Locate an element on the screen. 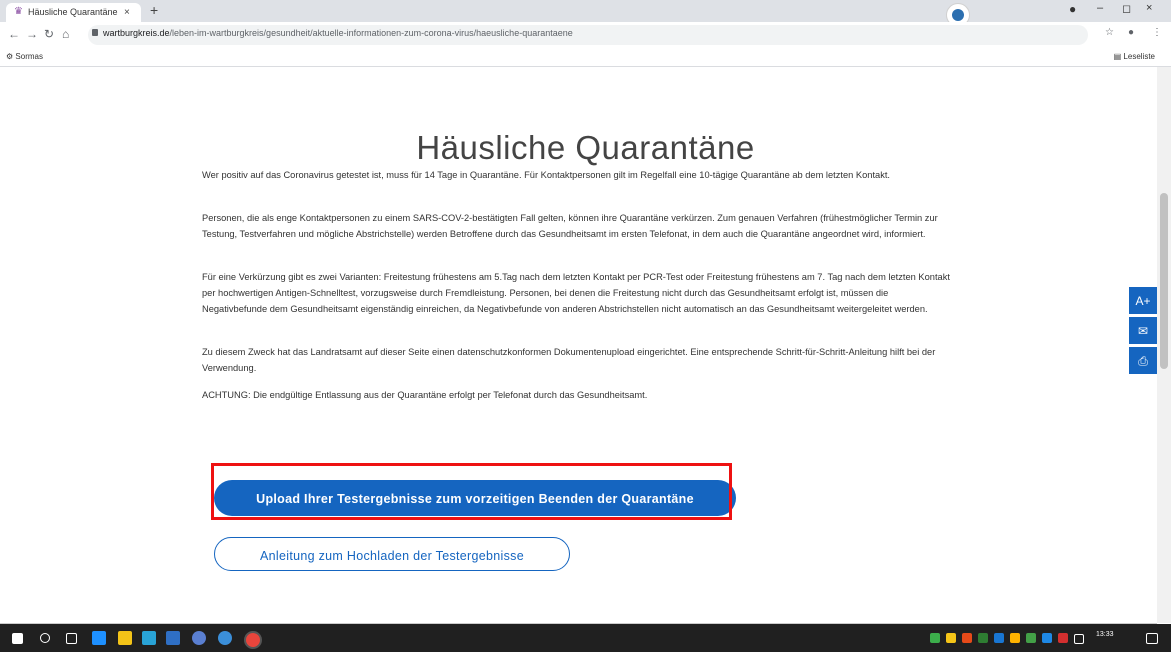  mail-icon: ✉ is located at coordinates (1143, 331).